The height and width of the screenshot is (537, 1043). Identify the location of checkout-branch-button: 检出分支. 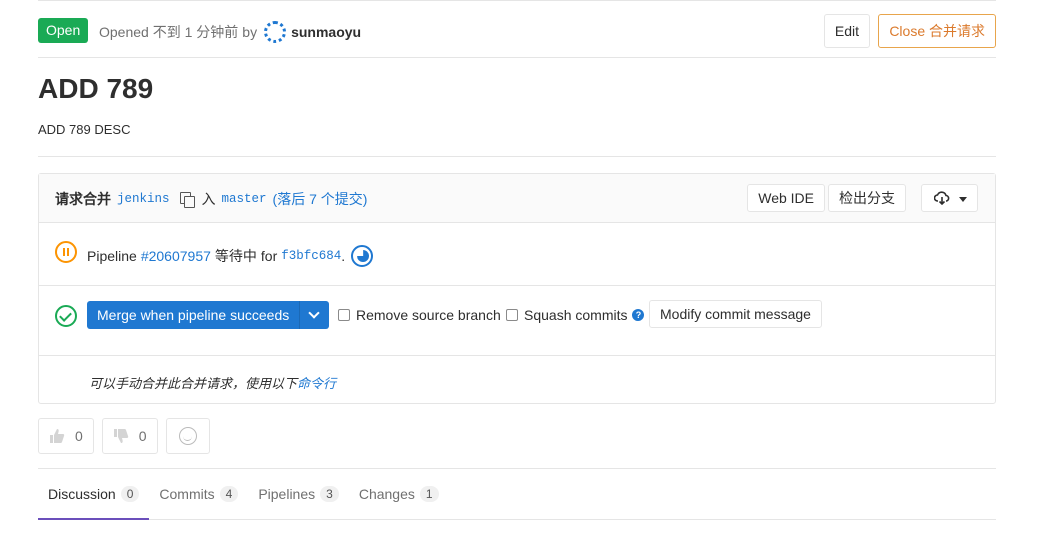
(867, 198).